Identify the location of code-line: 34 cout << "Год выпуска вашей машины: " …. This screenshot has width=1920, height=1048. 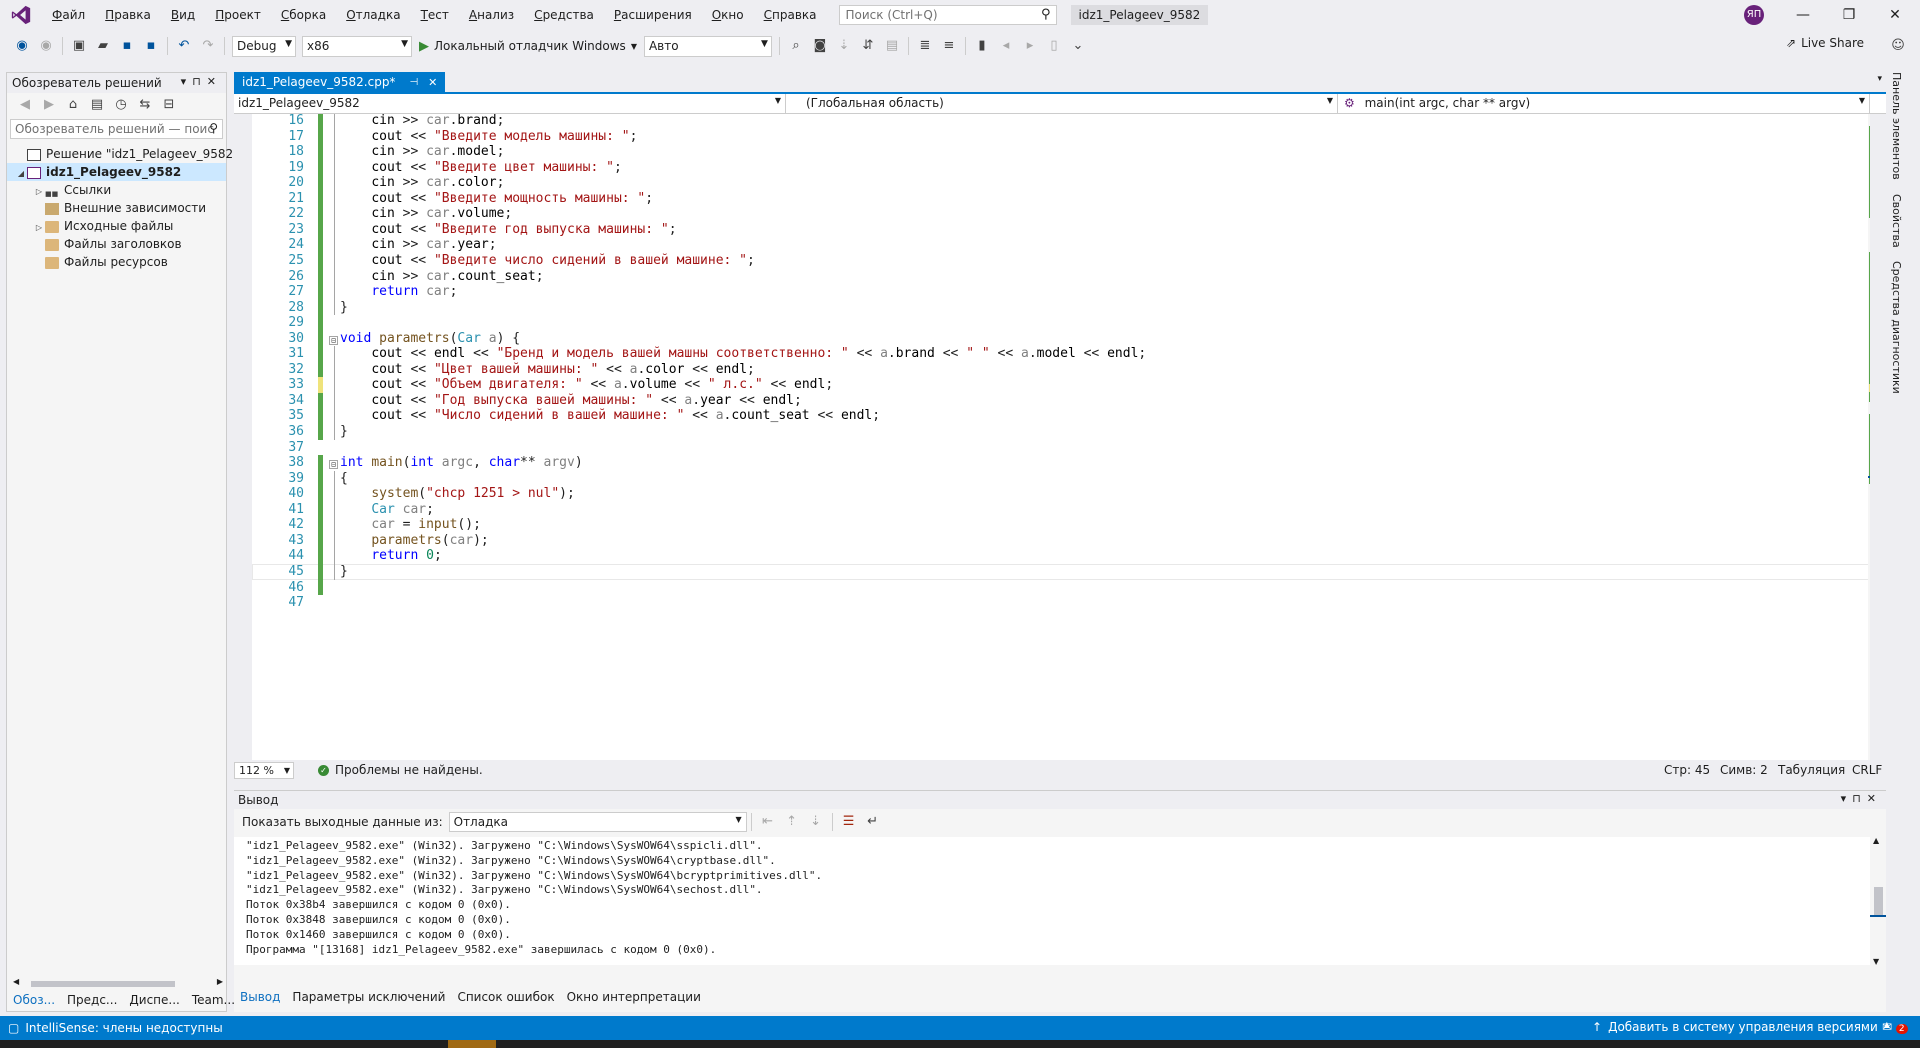
(1061, 400).